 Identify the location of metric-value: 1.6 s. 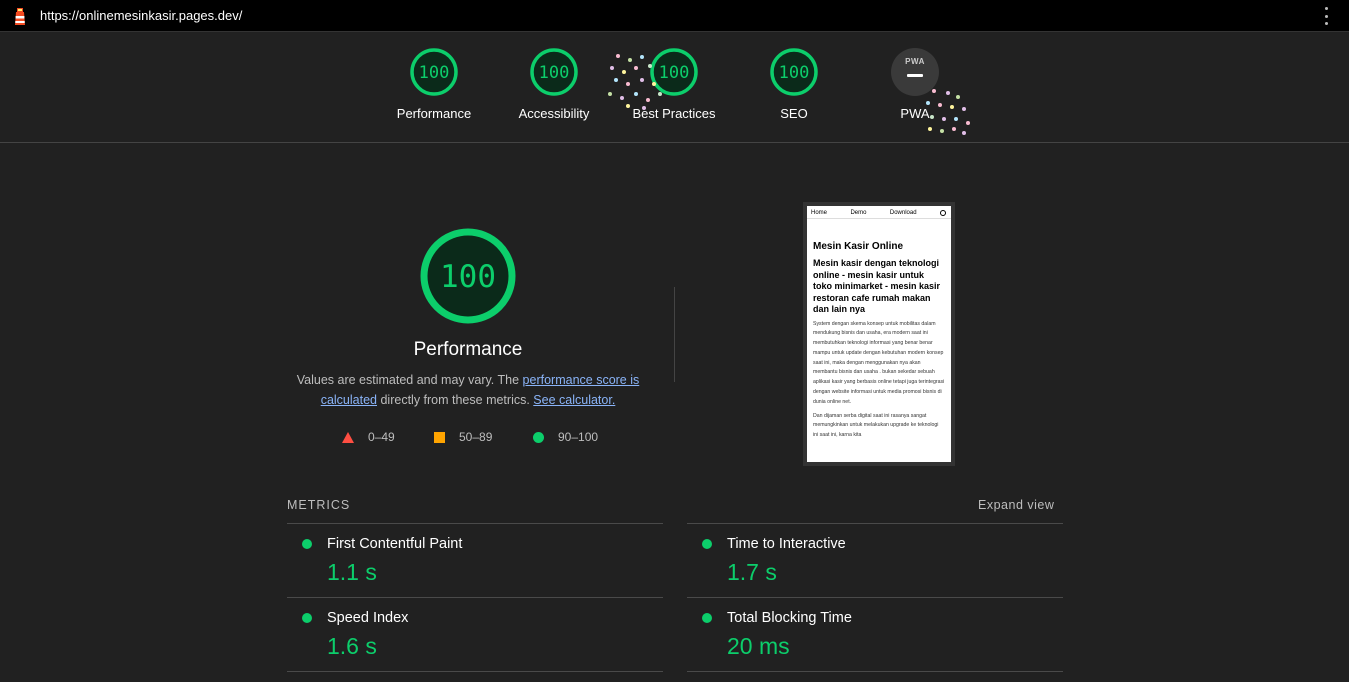
(352, 646).